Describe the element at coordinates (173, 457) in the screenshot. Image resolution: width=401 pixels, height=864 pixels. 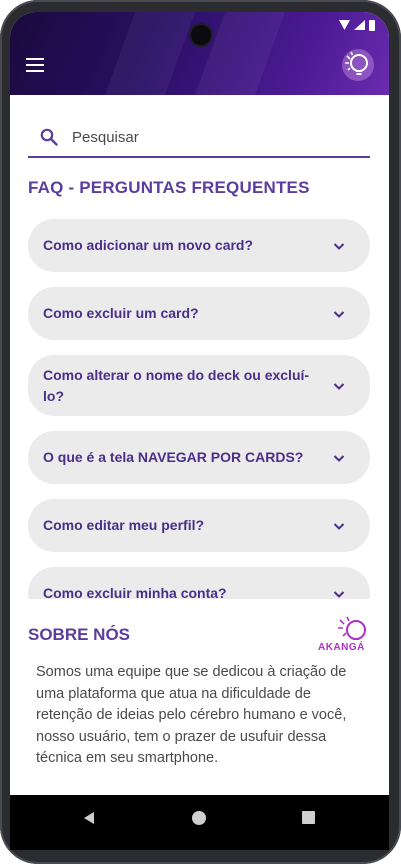
I see `faq-question: O que é a tela NAVEGAR POR CARDS?` at that location.